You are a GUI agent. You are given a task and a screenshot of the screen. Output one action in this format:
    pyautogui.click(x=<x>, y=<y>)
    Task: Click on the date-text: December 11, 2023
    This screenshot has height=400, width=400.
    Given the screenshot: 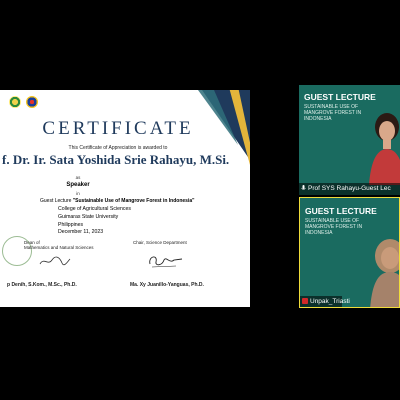 What is the action you would take?
    pyautogui.click(x=81, y=232)
    